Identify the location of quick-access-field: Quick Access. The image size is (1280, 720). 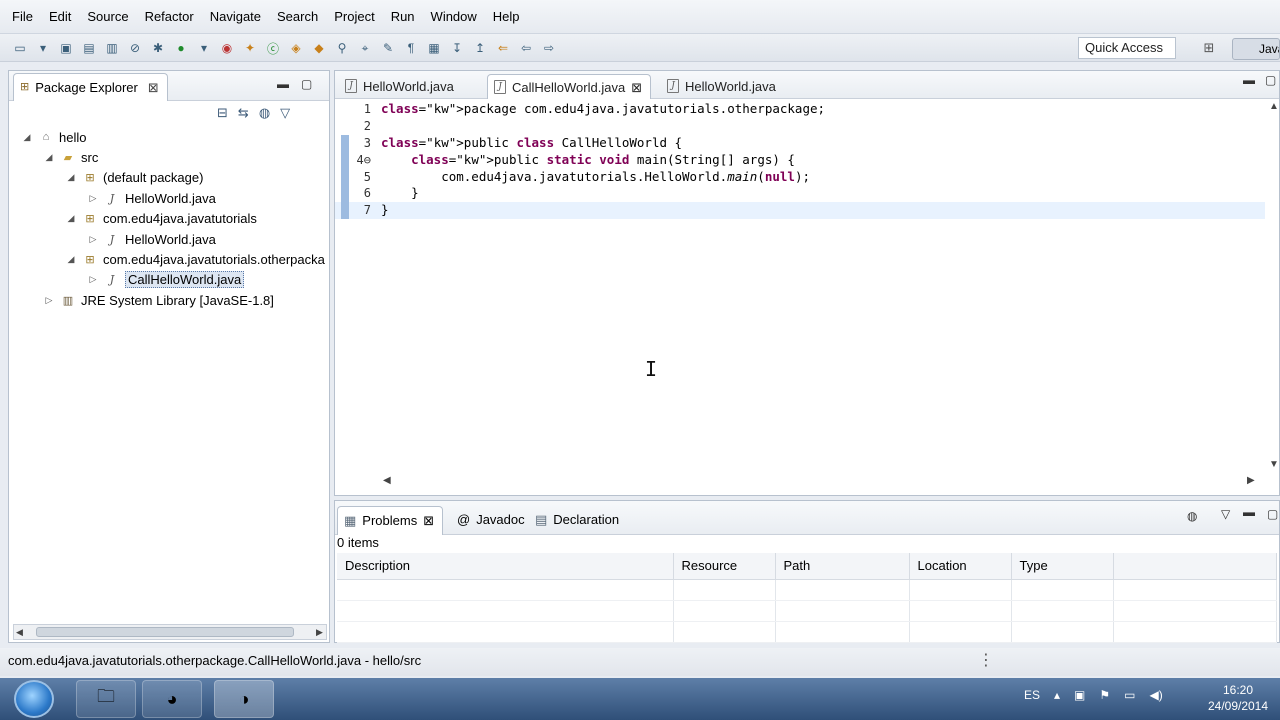
(1127, 48).